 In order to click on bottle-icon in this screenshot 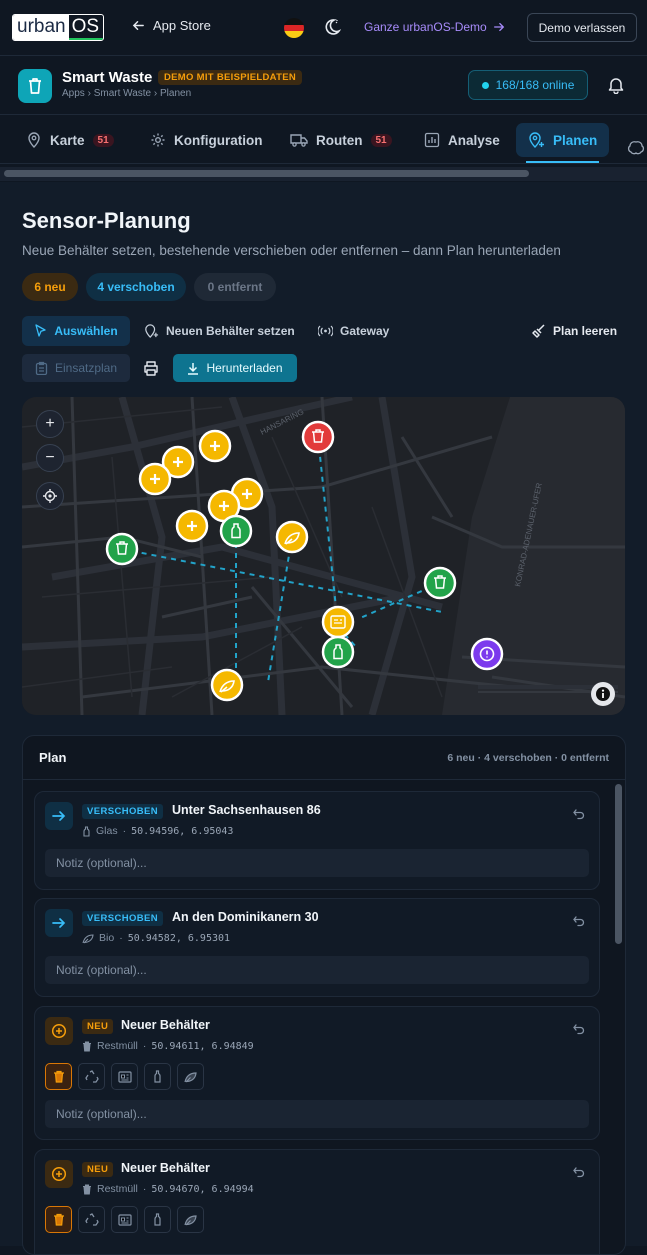, I will do `click(86, 831)`.